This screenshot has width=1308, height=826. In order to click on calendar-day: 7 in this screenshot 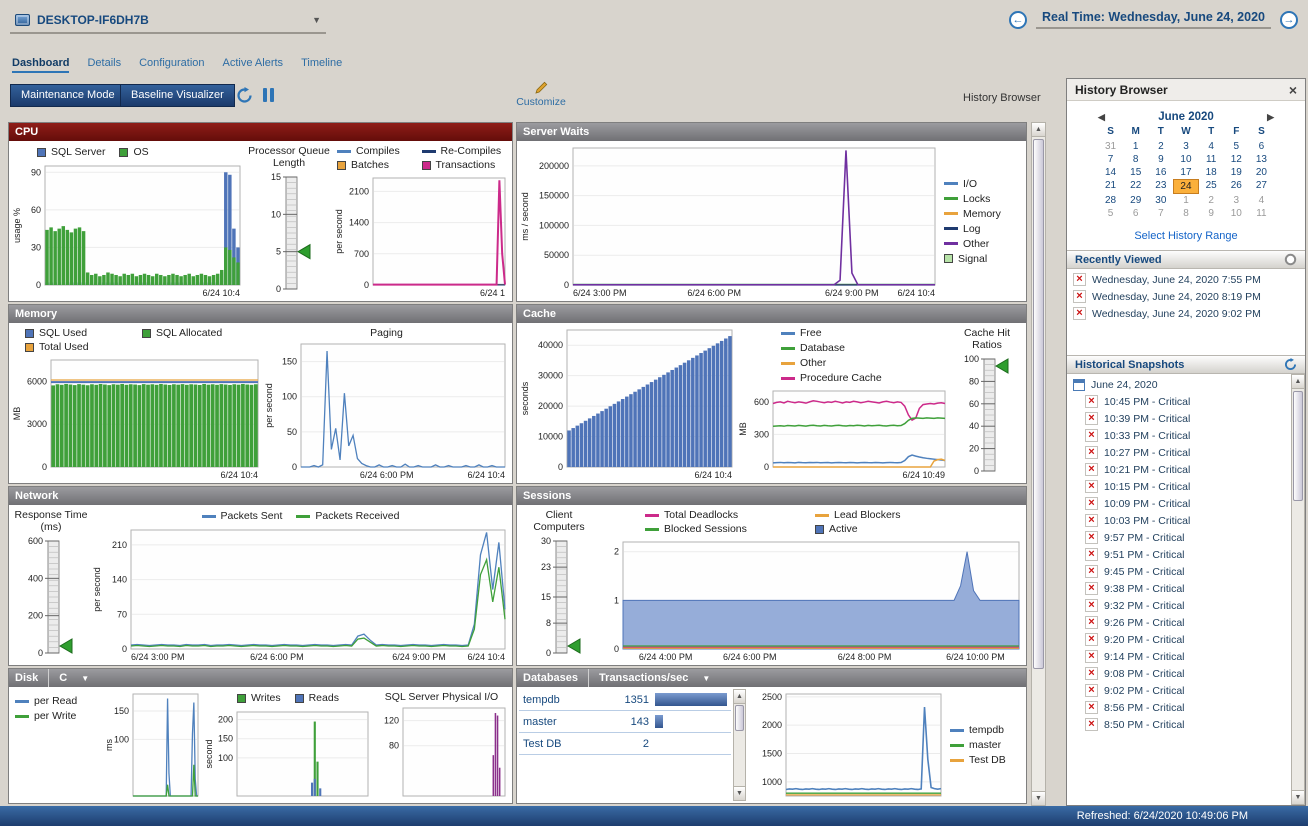, I will do `click(1160, 213)`.